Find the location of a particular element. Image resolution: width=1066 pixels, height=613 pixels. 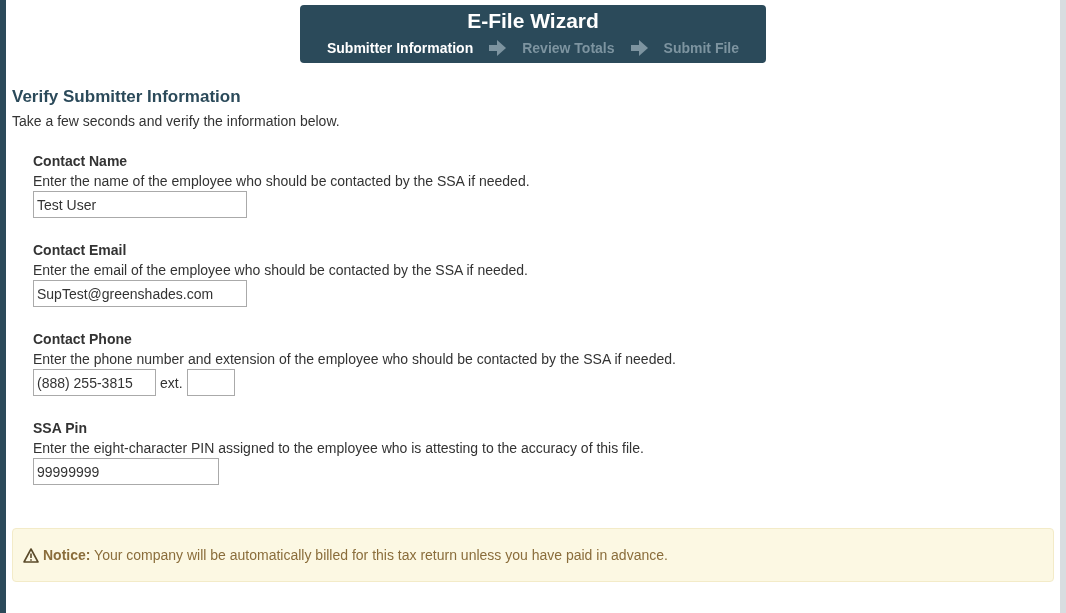

field-label: SSA Pin is located at coordinates (60, 428).